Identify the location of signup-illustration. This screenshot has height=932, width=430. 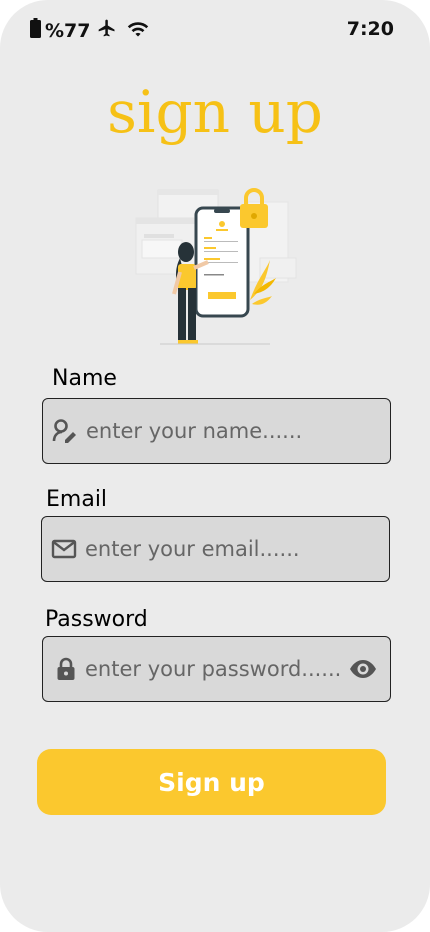
(217, 266).